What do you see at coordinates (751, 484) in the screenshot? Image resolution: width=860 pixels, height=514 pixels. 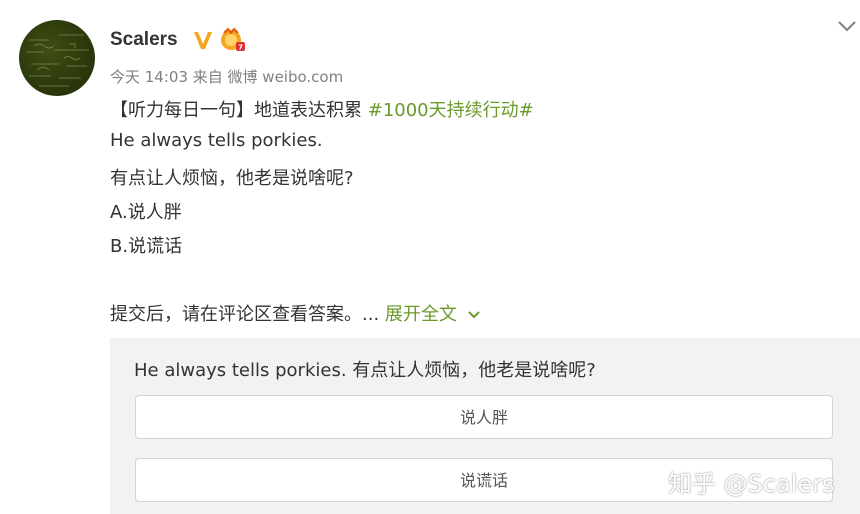 I see `watermark: 知乎 @Scalers` at bounding box center [751, 484].